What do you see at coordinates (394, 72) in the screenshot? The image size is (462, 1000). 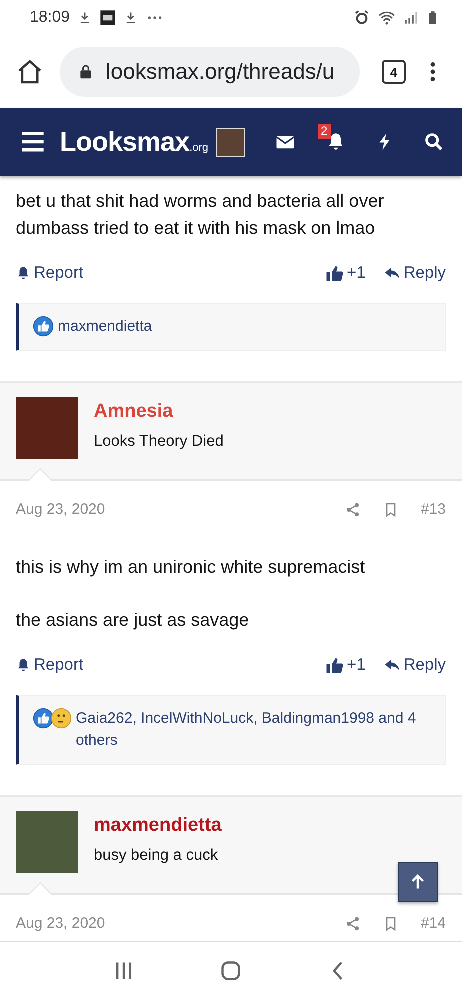 I see `tab-count-button: 4` at bounding box center [394, 72].